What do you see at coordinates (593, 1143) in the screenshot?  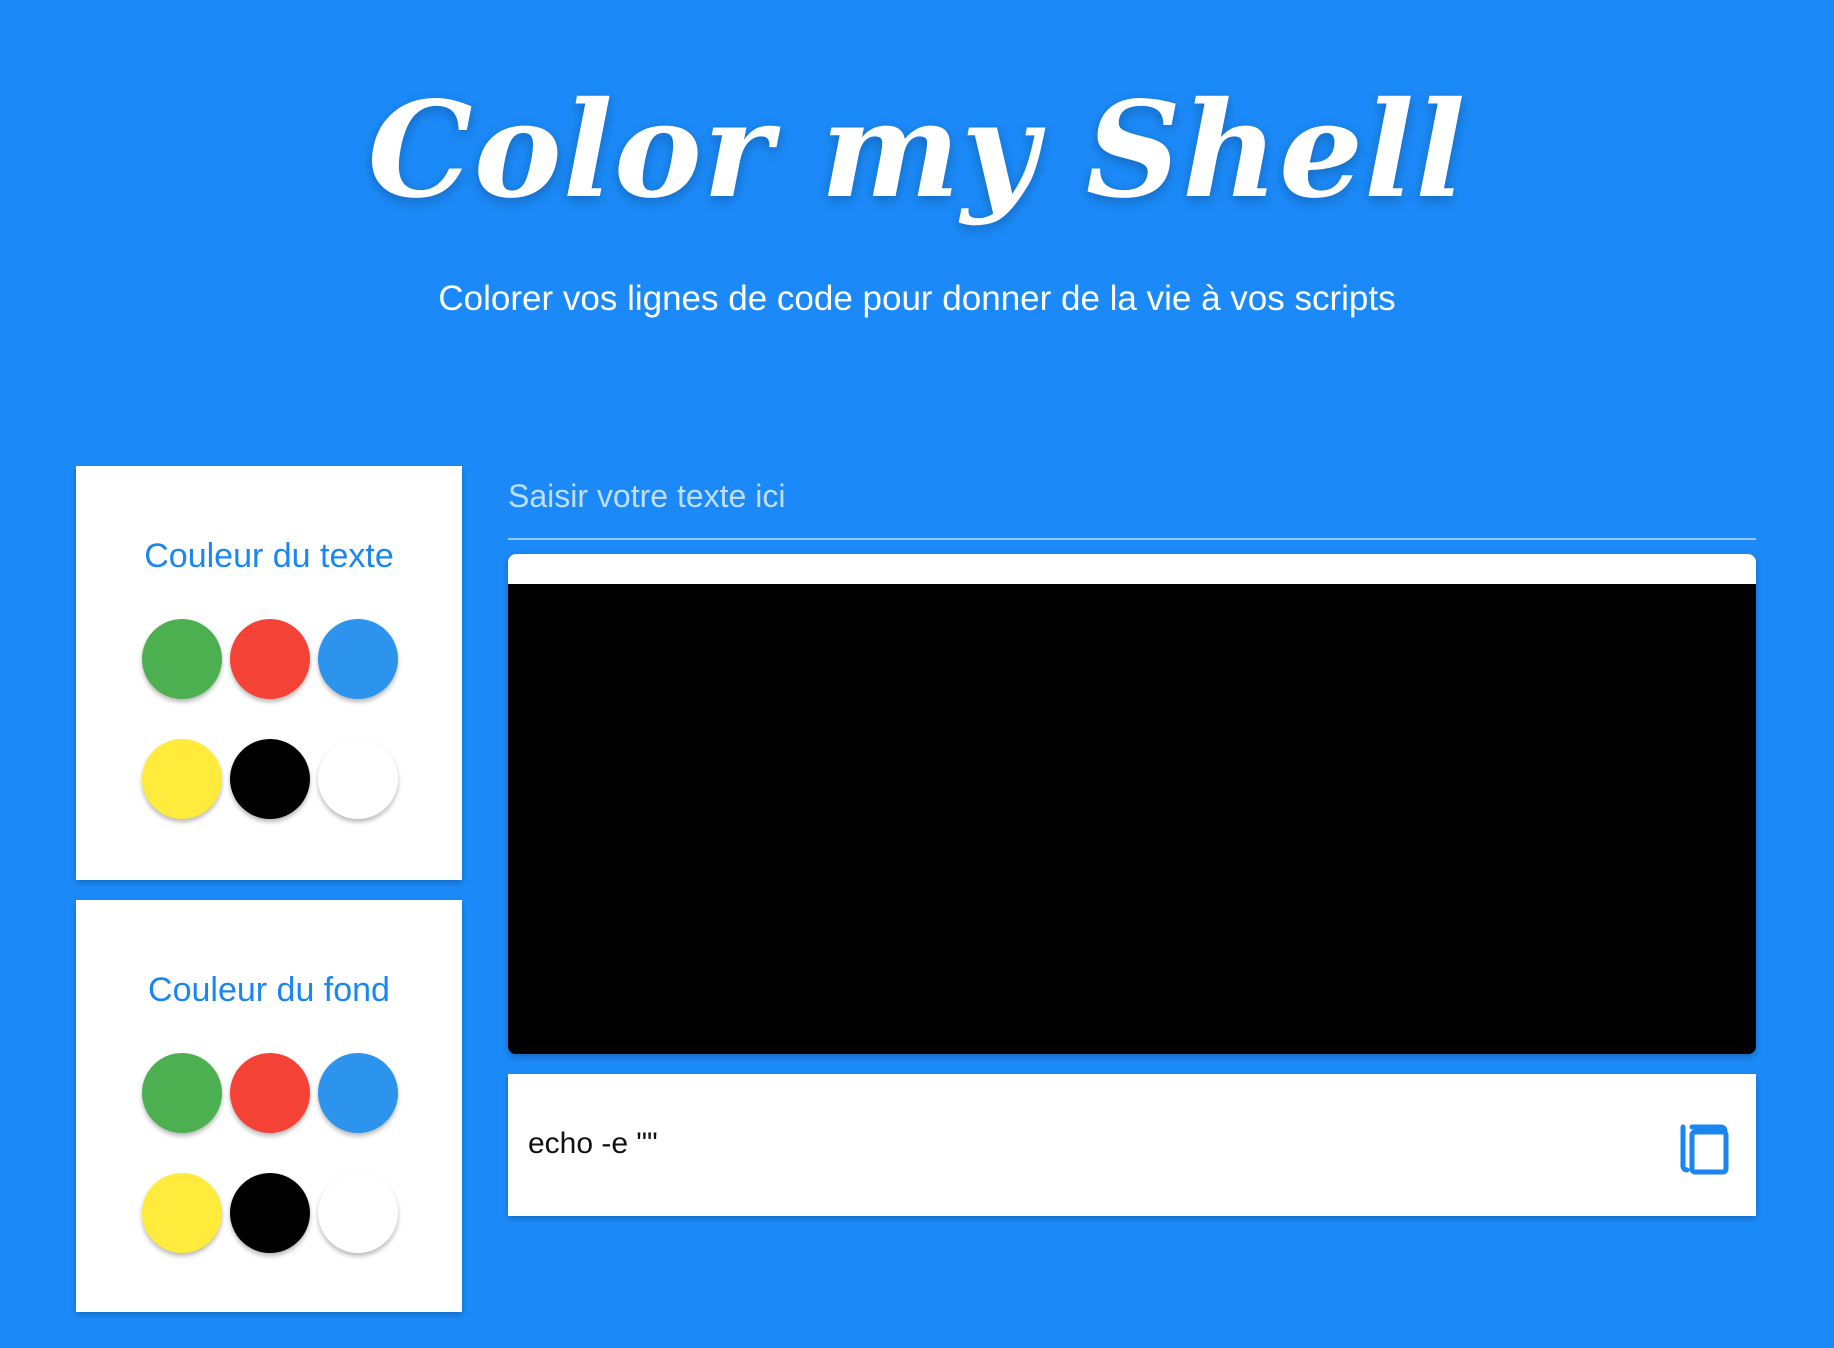 I see `command-text: echo -e ""` at bounding box center [593, 1143].